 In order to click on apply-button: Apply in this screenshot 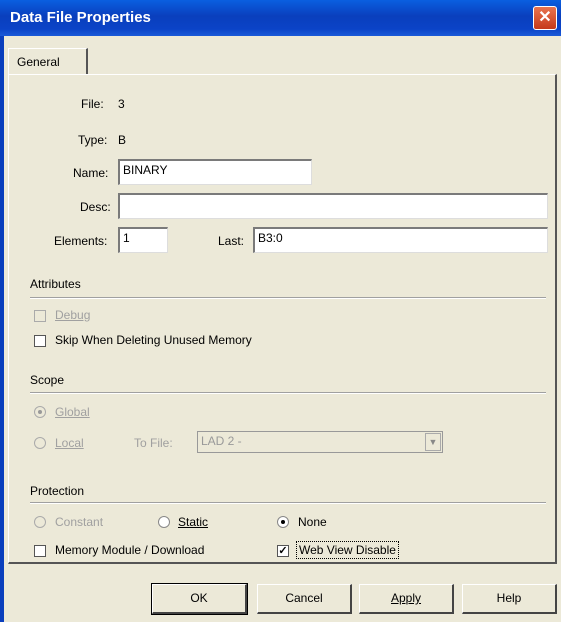, I will do `click(406, 599)`.